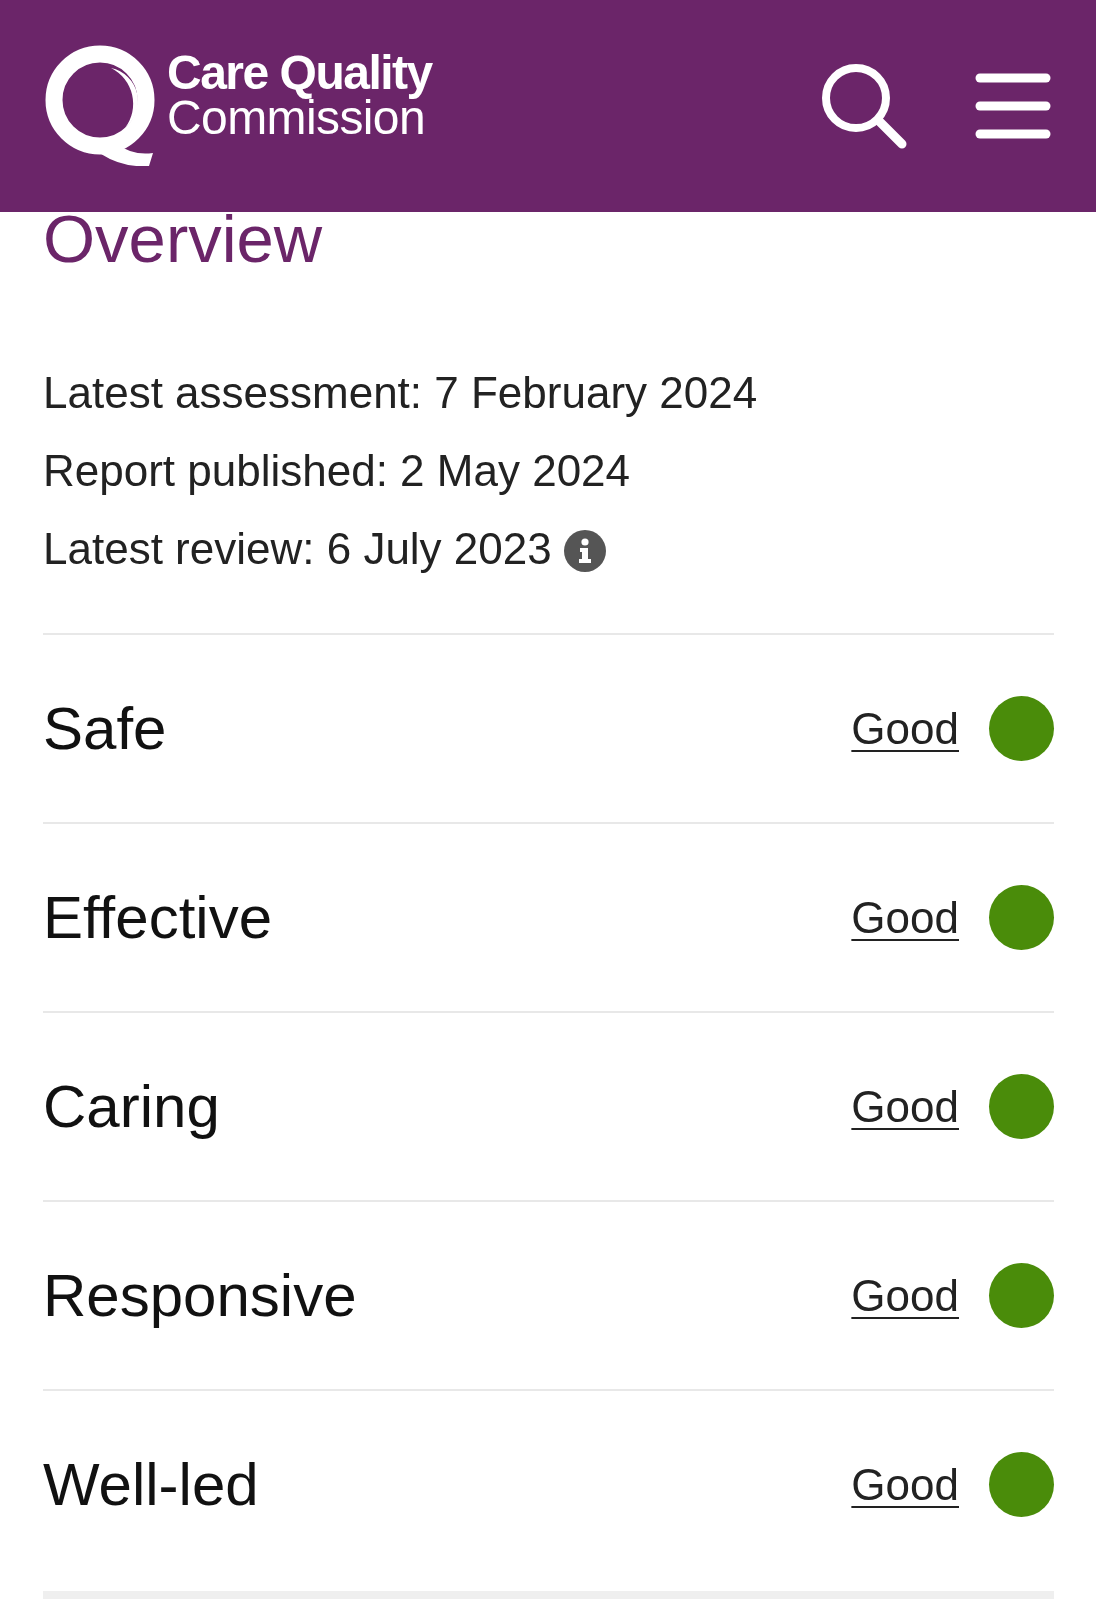  I want to click on key-question-label: Safe, so click(105, 728).